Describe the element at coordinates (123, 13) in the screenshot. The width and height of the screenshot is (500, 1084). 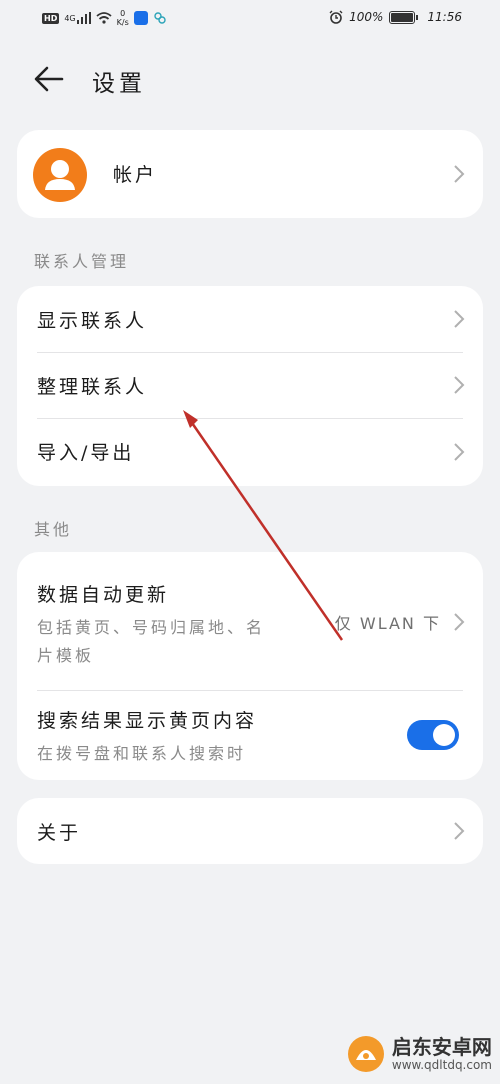
I see `speed-value: 0` at that location.